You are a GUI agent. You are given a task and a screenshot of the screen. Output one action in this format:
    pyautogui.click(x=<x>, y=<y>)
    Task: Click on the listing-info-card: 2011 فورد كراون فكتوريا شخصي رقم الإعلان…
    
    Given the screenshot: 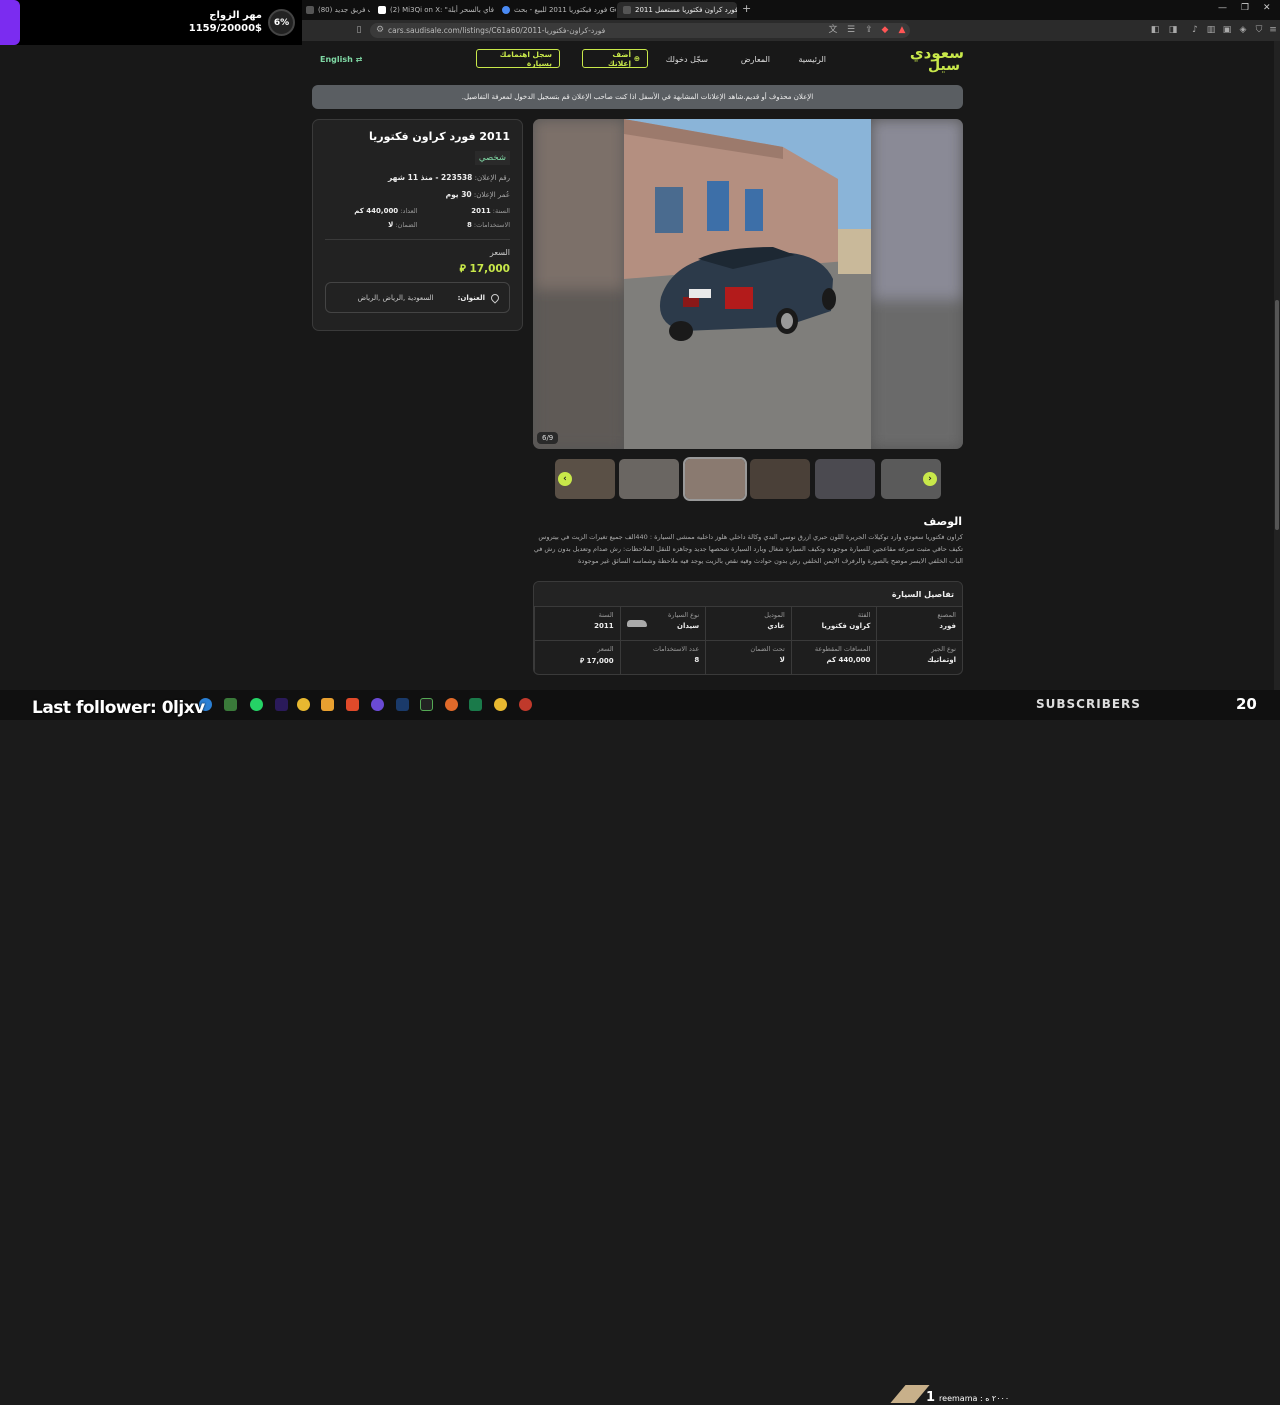 What is the action you would take?
    pyautogui.click(x=417, y=225)
    